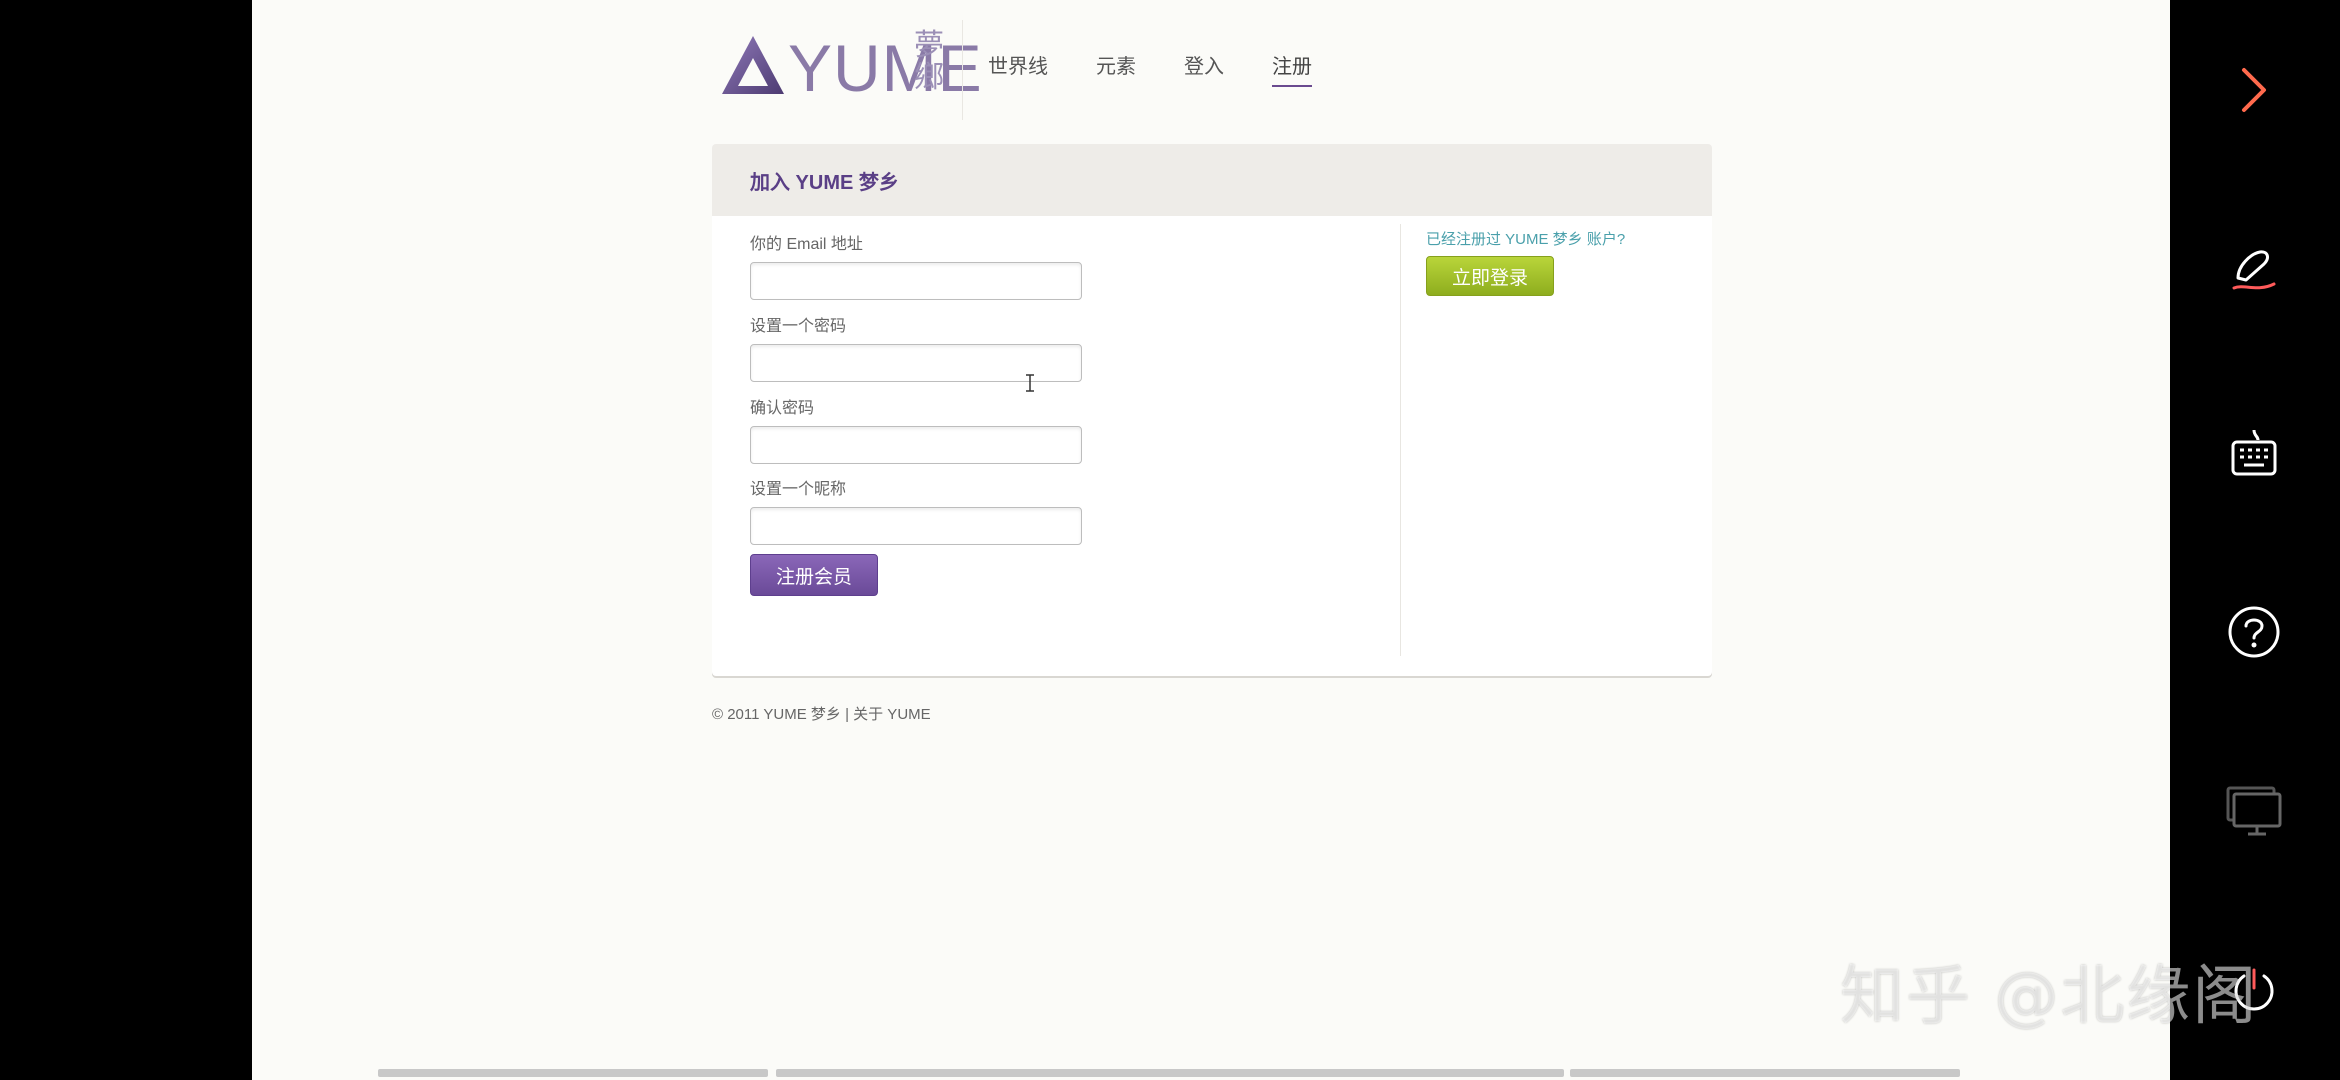 This screenshot has width=2340, height=1080. I want to click on nickname-input, so click(916, 526).